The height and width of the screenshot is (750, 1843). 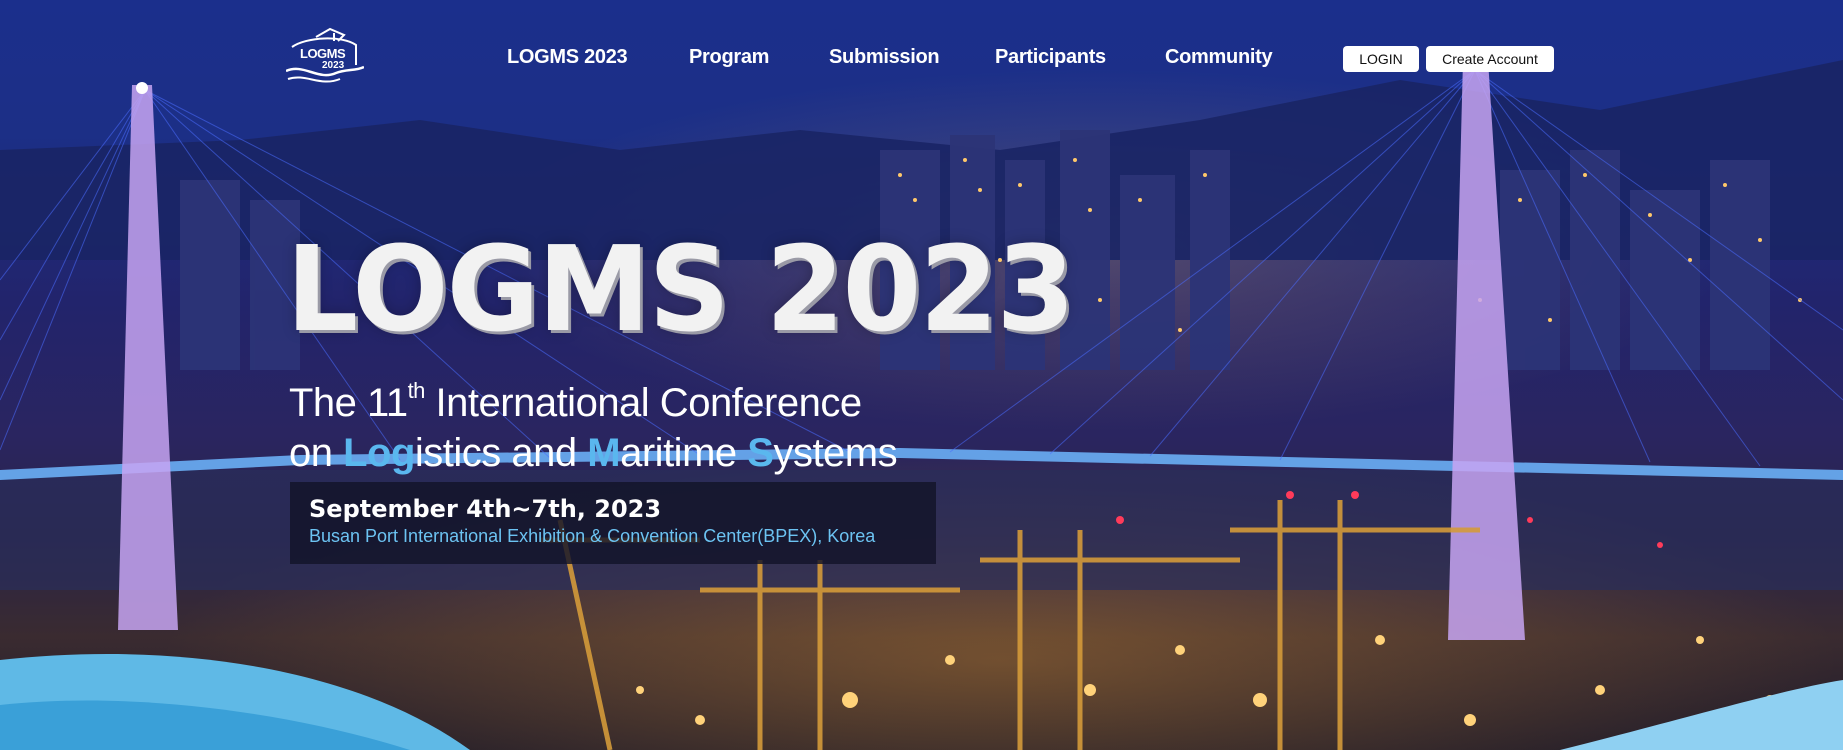 I want to click on nav-item-community: Community, so click(x=1219, y=57).